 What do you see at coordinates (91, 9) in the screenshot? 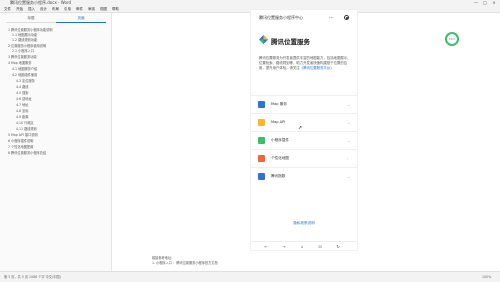
I see `menu-review: 审阅` at bounding box center [91, 9].